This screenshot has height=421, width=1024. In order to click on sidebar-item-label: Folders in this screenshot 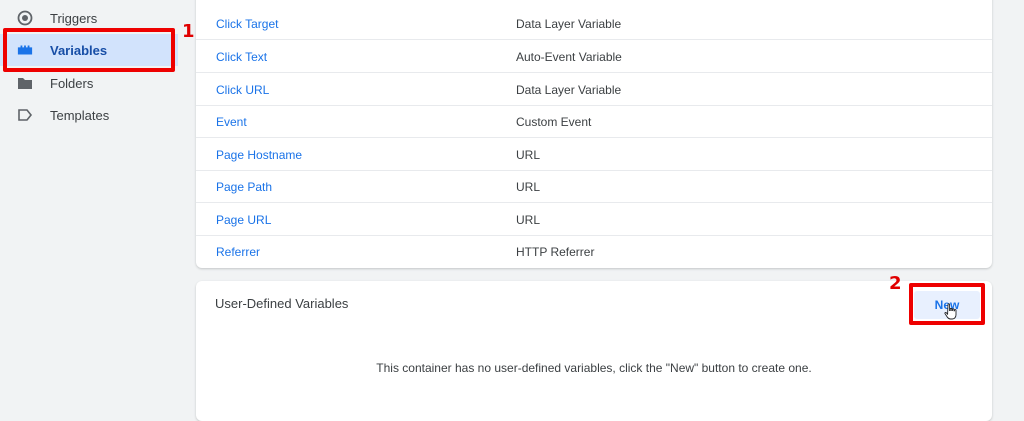, I will do `click(72, 83)`.